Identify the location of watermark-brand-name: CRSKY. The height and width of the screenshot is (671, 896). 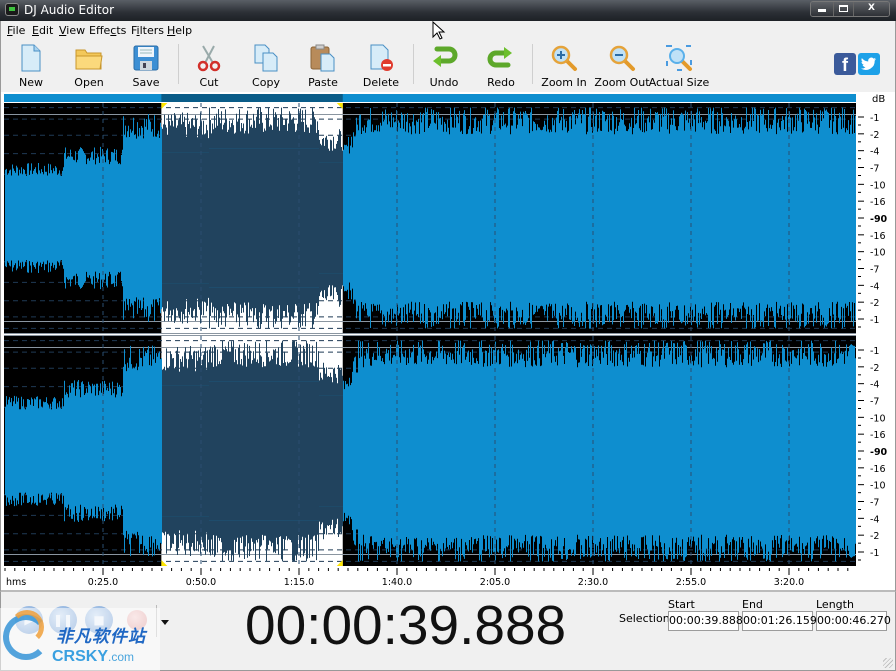
(80, 656).